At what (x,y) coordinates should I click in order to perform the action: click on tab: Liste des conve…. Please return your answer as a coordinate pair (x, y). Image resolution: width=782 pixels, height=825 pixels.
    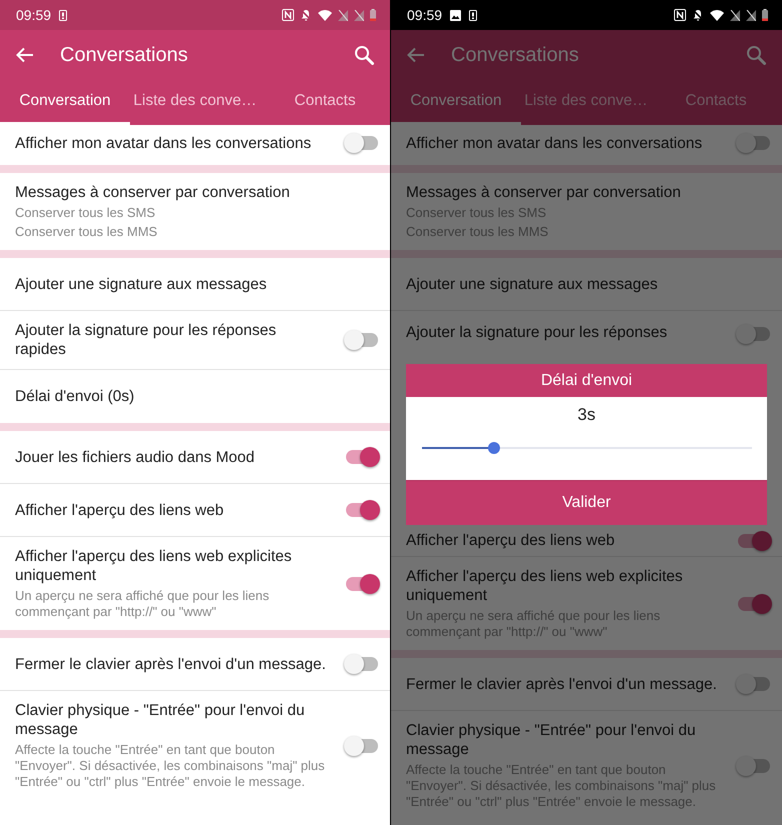
    Looking at the image, I should click on (195, 102).